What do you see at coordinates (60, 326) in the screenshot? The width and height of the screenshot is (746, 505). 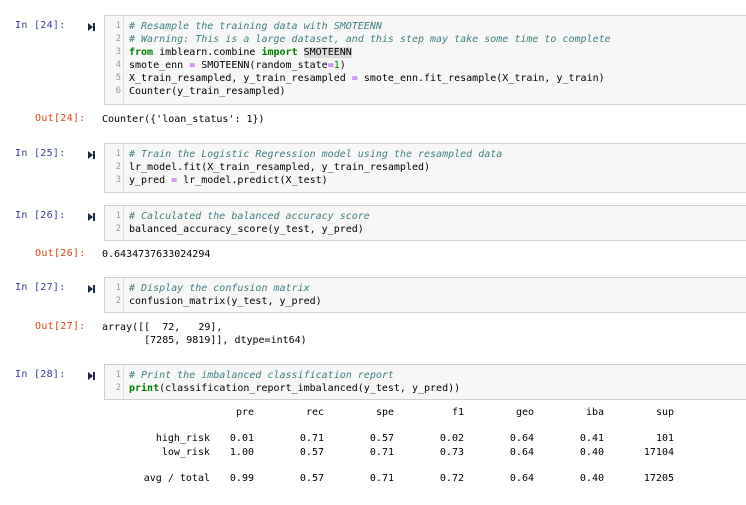 I see `out-prompt: Out[27]:` at bounding box center [60, 326].